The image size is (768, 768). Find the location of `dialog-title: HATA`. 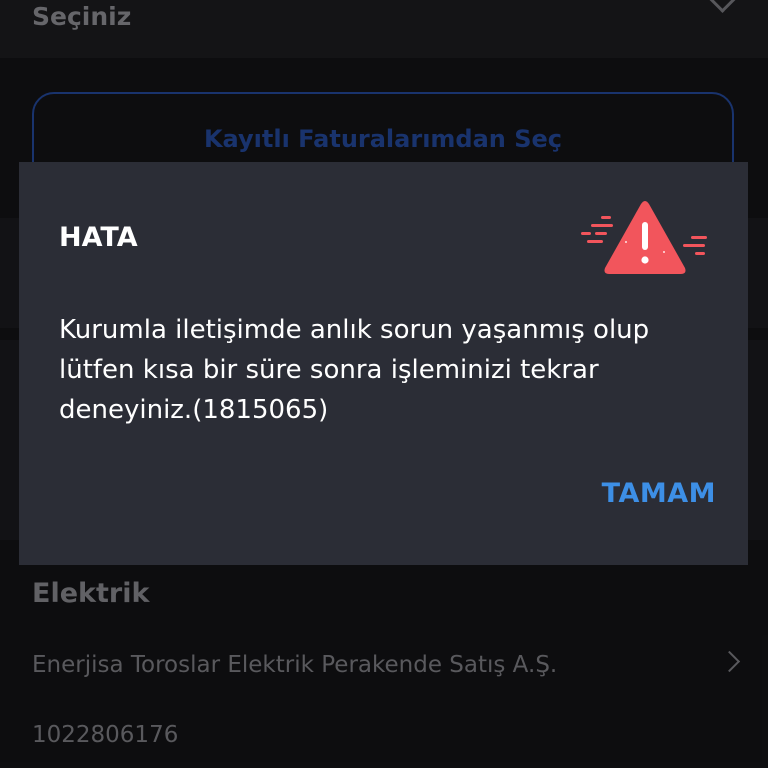

dialog-title: HATA is located at coordinates (98, 237).